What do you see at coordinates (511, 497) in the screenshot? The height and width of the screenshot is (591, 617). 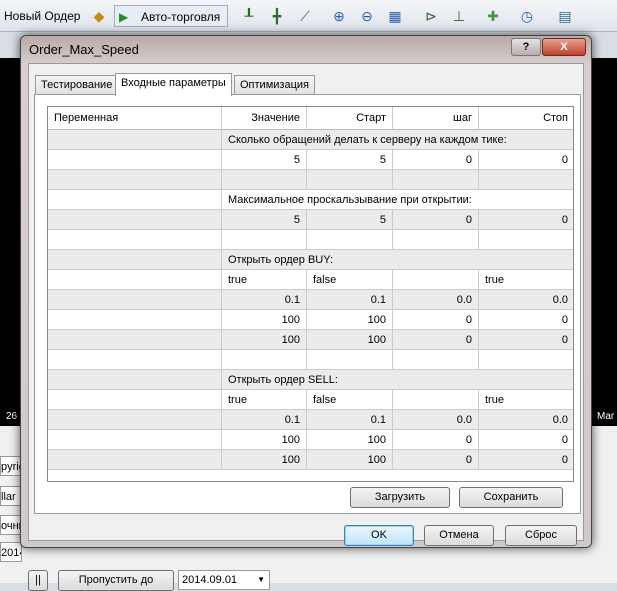 I see `save-button: Сохранить` at bounding box center [511, 497].